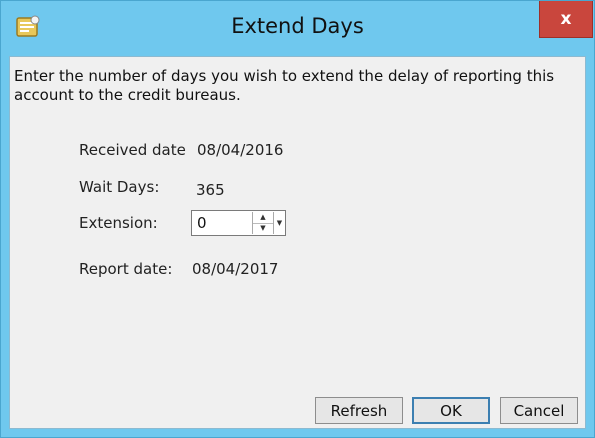 This screenshot has height=438, width=595. What do you see at coordinates (539, 410) in the screenshot?
I see `cancel-button: Cancel` at bounding box center [539, 410].